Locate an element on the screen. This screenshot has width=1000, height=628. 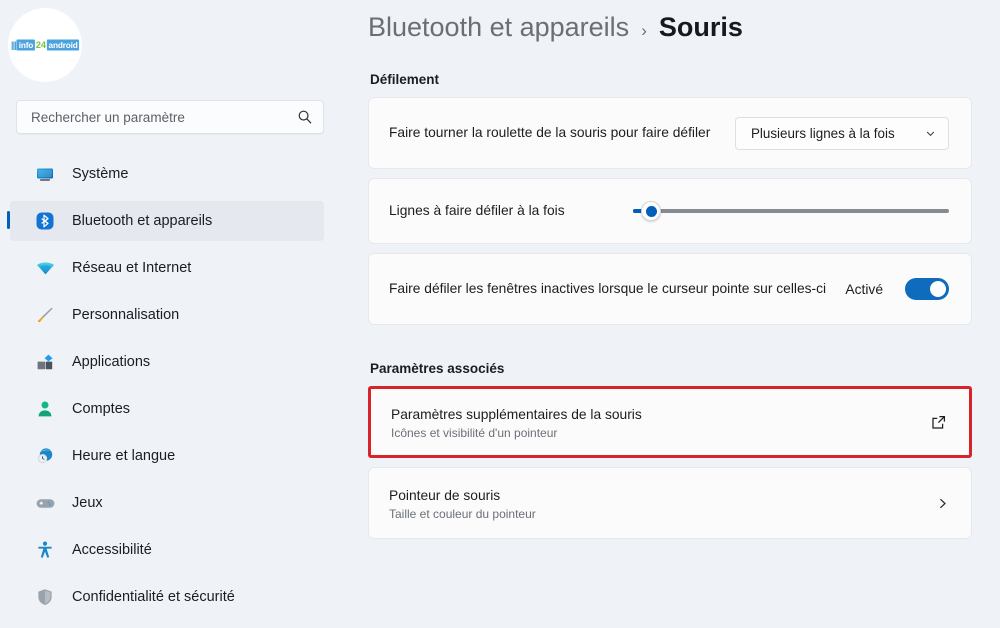
avatar: ||| info 24 android is located at coordinates (45, 45).